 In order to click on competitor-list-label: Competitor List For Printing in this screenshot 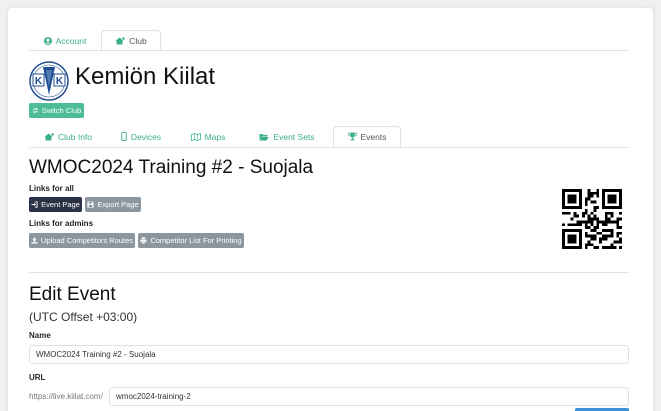, I will do `click(196, 240)`.